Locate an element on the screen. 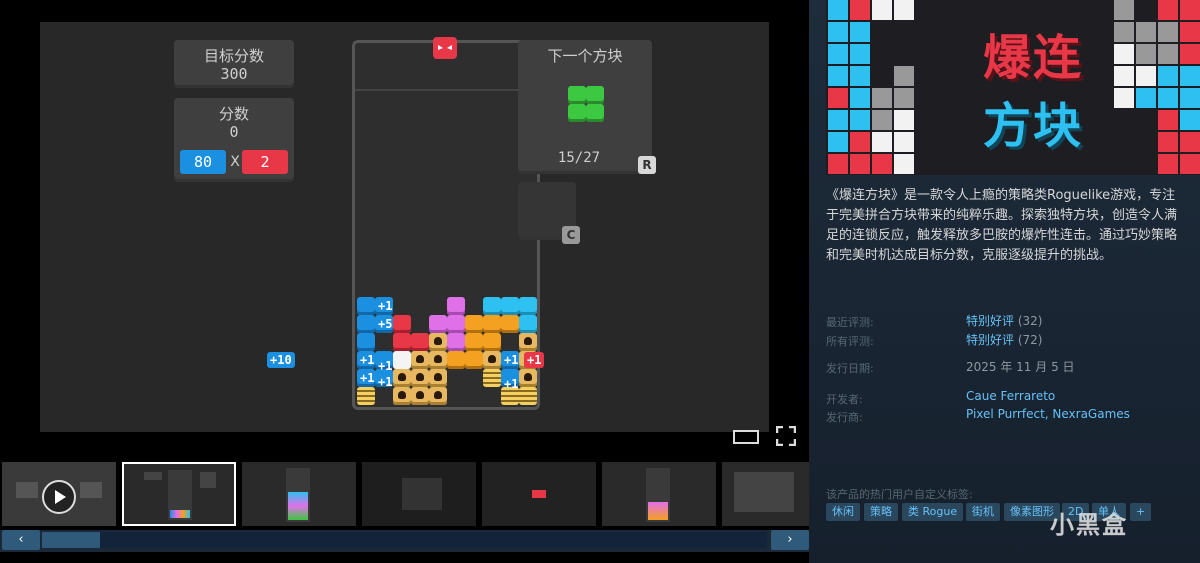 This screenshot has height=563, width=1200. watermark-text: 小黑盒 is located at coordinates (1089, 525).